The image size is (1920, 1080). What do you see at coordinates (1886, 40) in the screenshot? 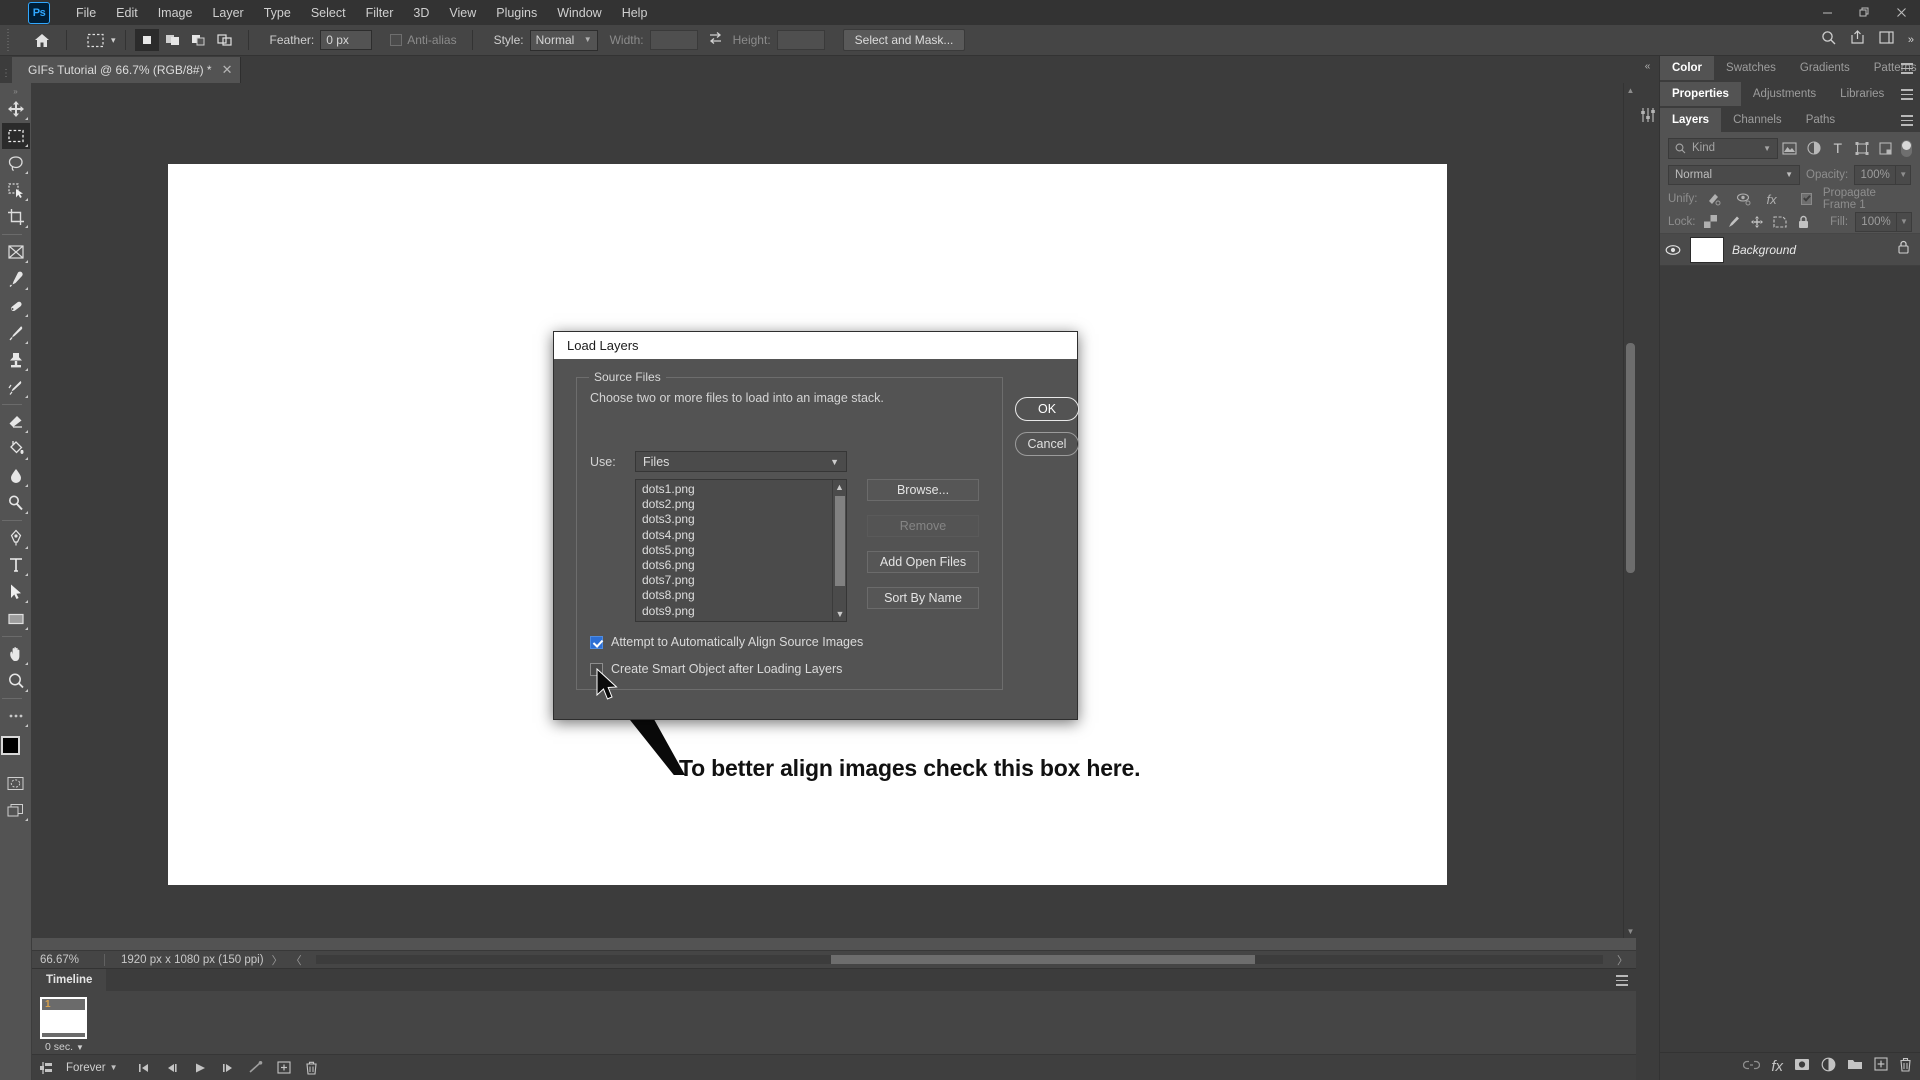
I see `workspace-switcher-icon` at bounding box center [1886, 40].